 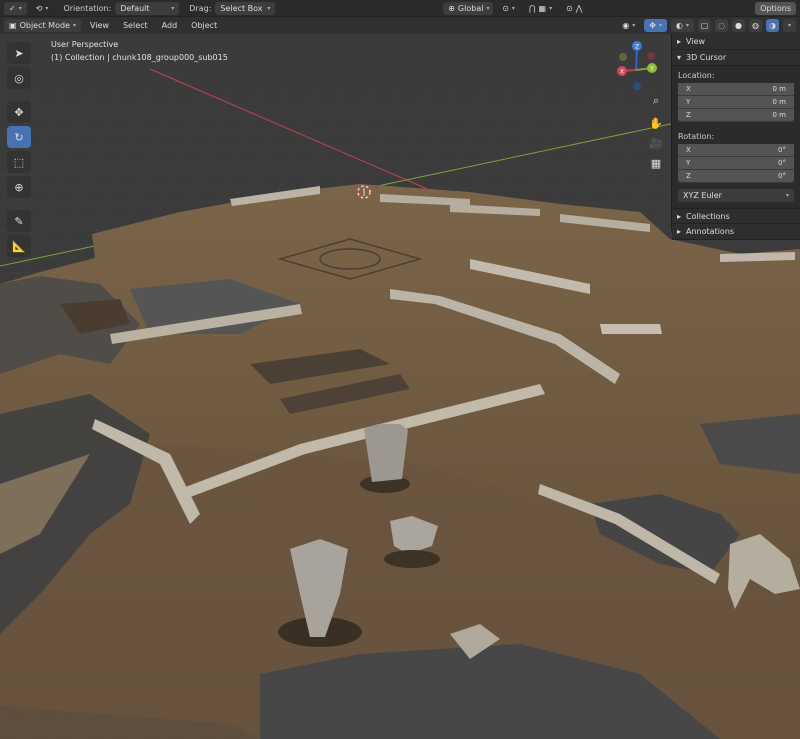 I want to click on location-z-field: Z 0 m, so click(x=736, y=115).